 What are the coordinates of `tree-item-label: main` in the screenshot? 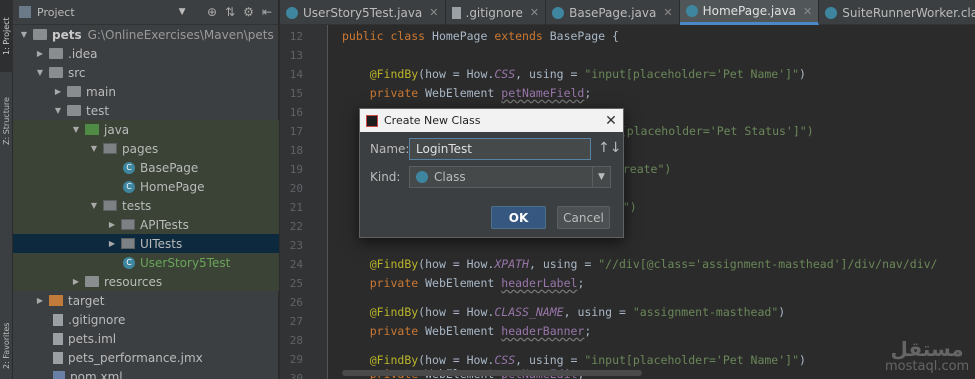 It's located at (101, 91).